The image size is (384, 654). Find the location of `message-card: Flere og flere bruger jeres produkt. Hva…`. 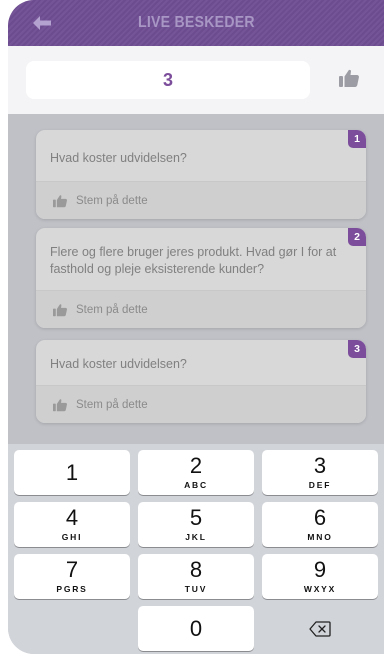

message-card: Flere og flere bruger jeres produkt. Hva… is located at coordinates (201, 278).